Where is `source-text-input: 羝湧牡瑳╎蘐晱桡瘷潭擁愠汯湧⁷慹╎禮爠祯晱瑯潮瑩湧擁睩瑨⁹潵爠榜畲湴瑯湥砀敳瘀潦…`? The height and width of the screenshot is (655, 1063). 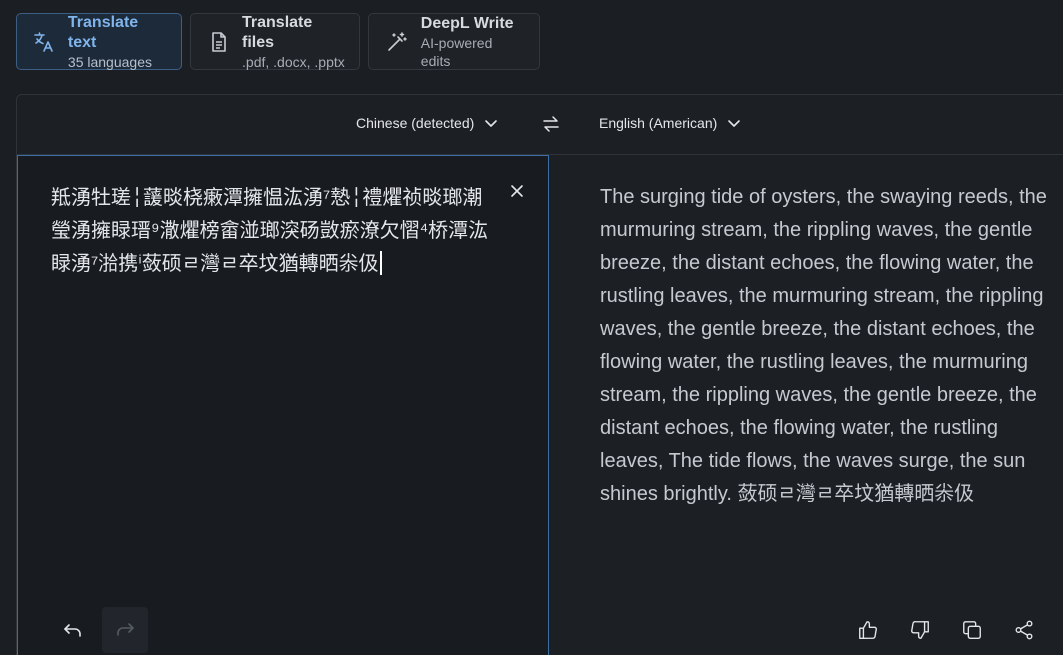
source-text-input: 羝湧牡瑳╎蘐晱桡瘷潭擁愠汯湧⁷慹╎禮爠祯晱瑯潮瑩湧擁睩瑨⁹潵爠榜畲湴瑯湥砀敳瘀潦… is located at coordinates (271, 231).